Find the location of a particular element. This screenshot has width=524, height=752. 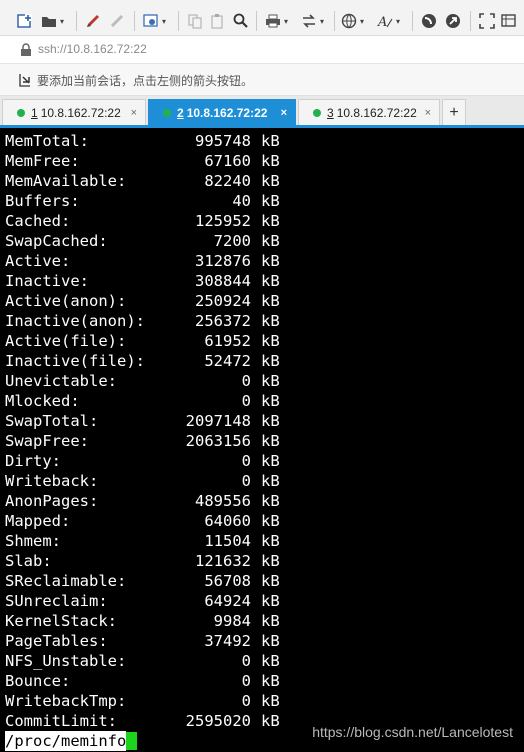

meminfo-value: 64060 is located at coordinates (227, 521).